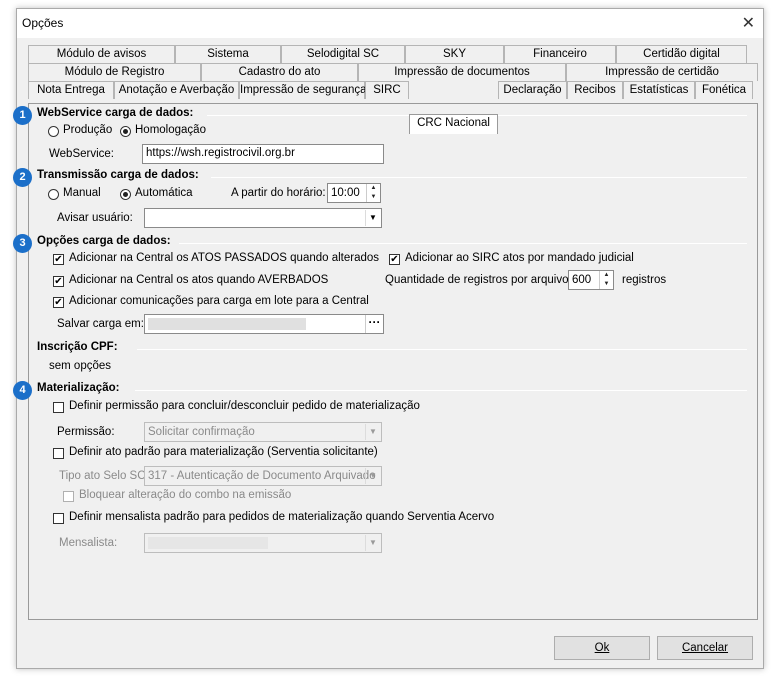 The width and height of the screenshot is (777, 682). I want to click on redacted-path, so click(227, 324).